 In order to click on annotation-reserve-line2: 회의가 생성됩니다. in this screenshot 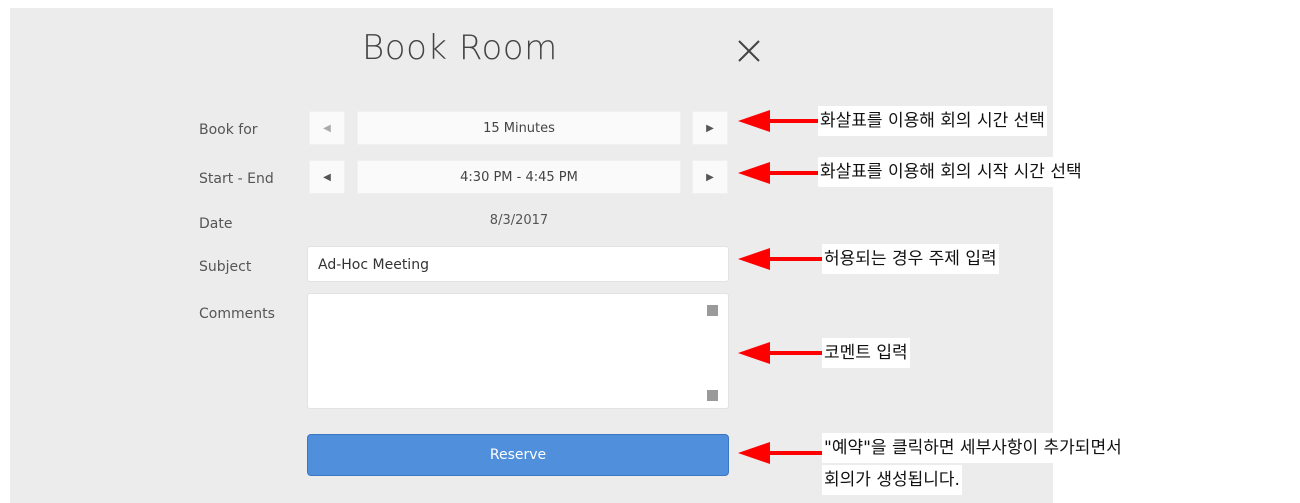, I will do `click(892, 480)`.